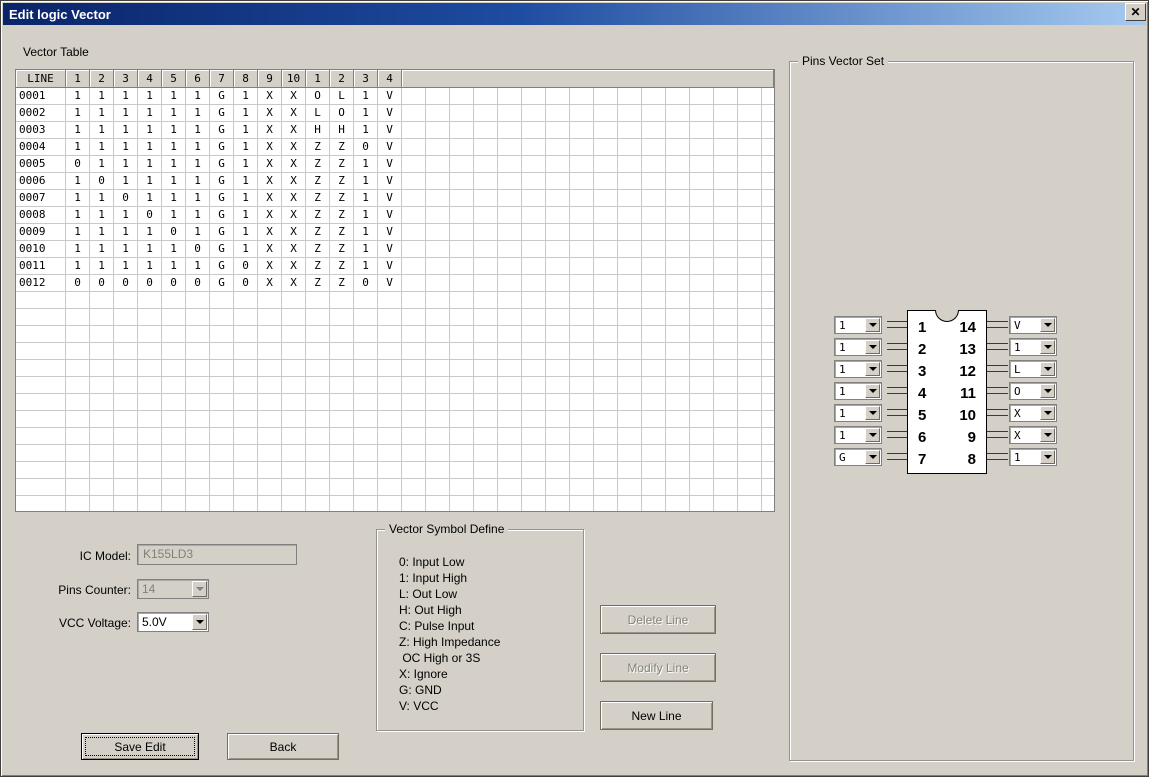 This screenshot has width=1149, height=777. What do you see at coordinates (858, 413) in the screenshot?
I see `pin-5-combo: 1` at bounding box center [858, 413].